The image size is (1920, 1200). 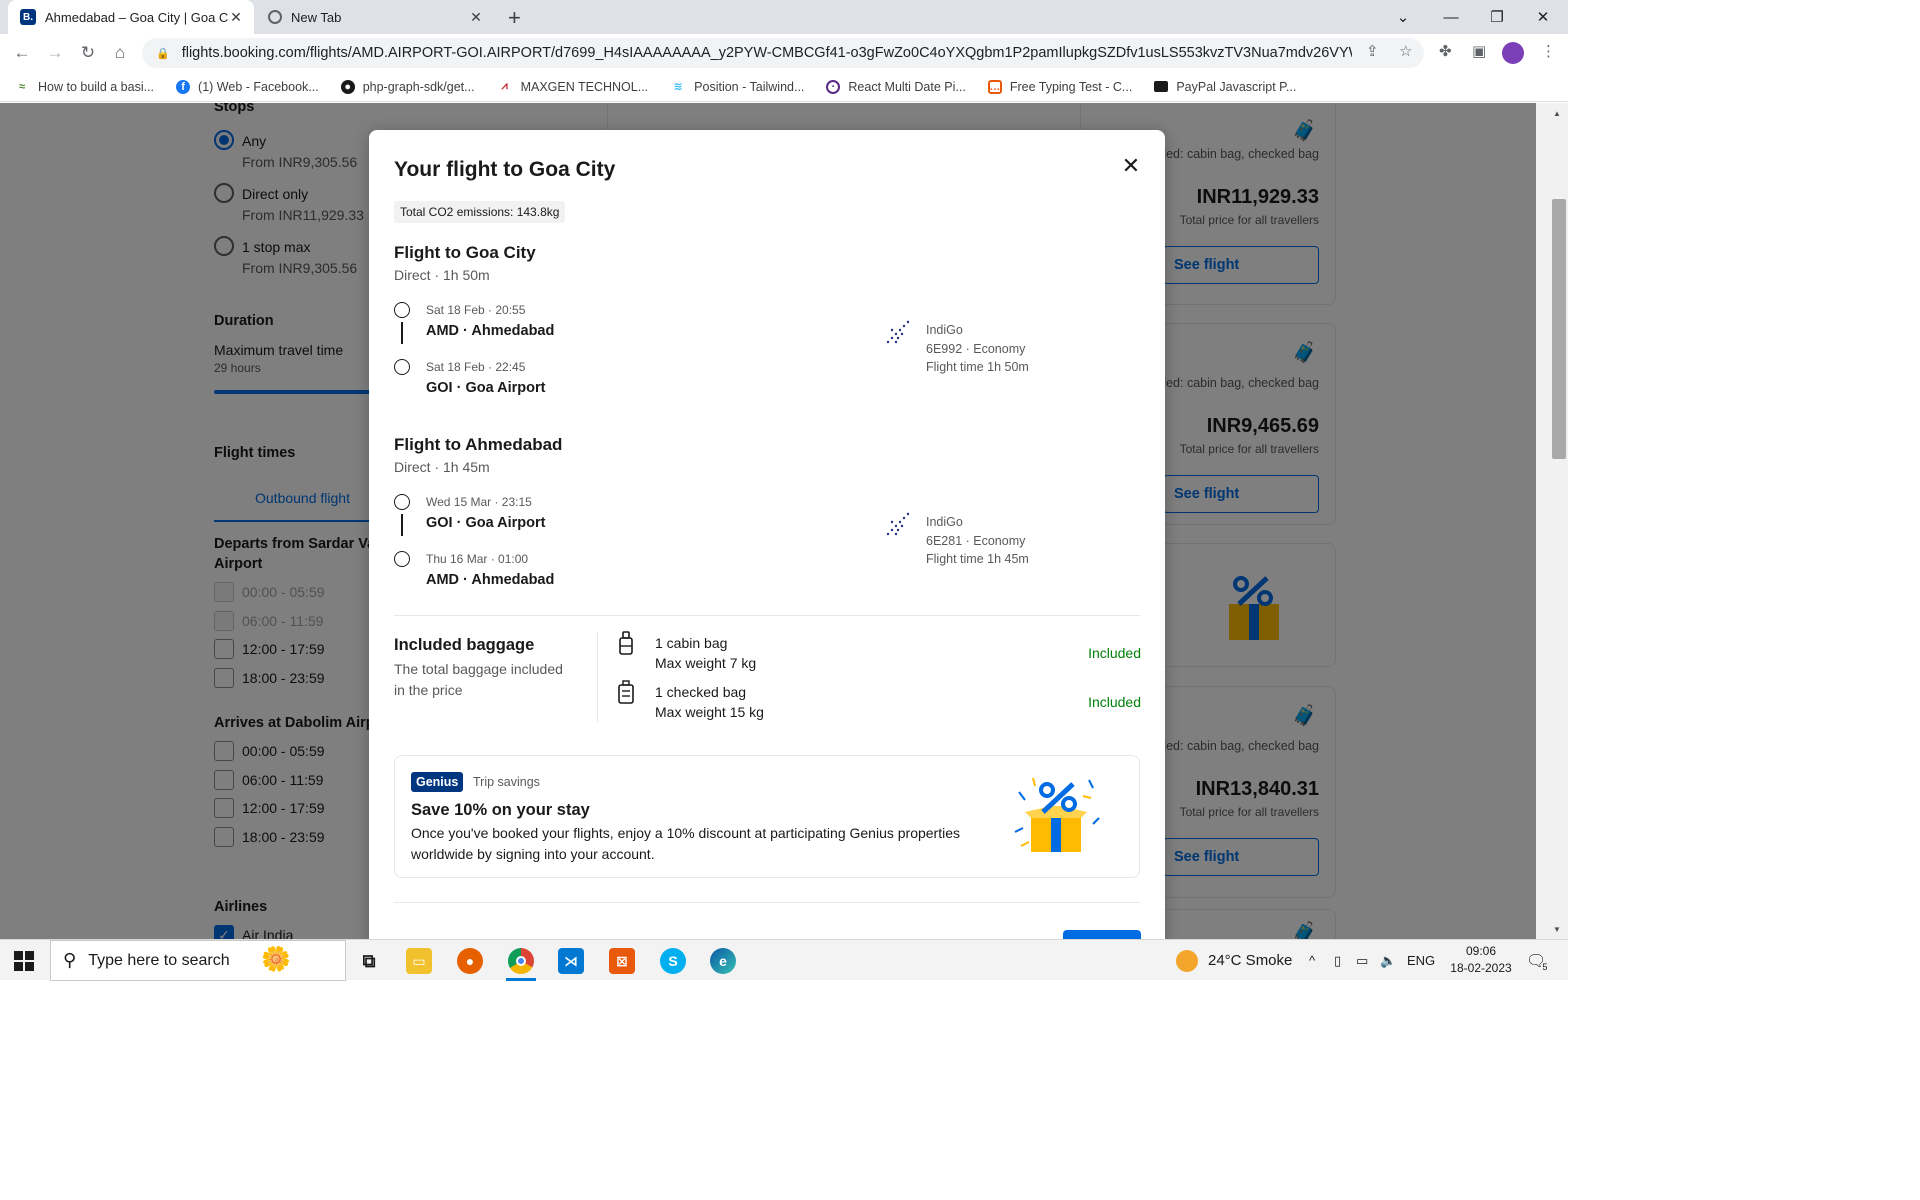 What do you see at coordinates (1403, 17) in the screenshot?
I see `tab-search-chevron-icon: ⌄` at bounding box center [1403, 17].